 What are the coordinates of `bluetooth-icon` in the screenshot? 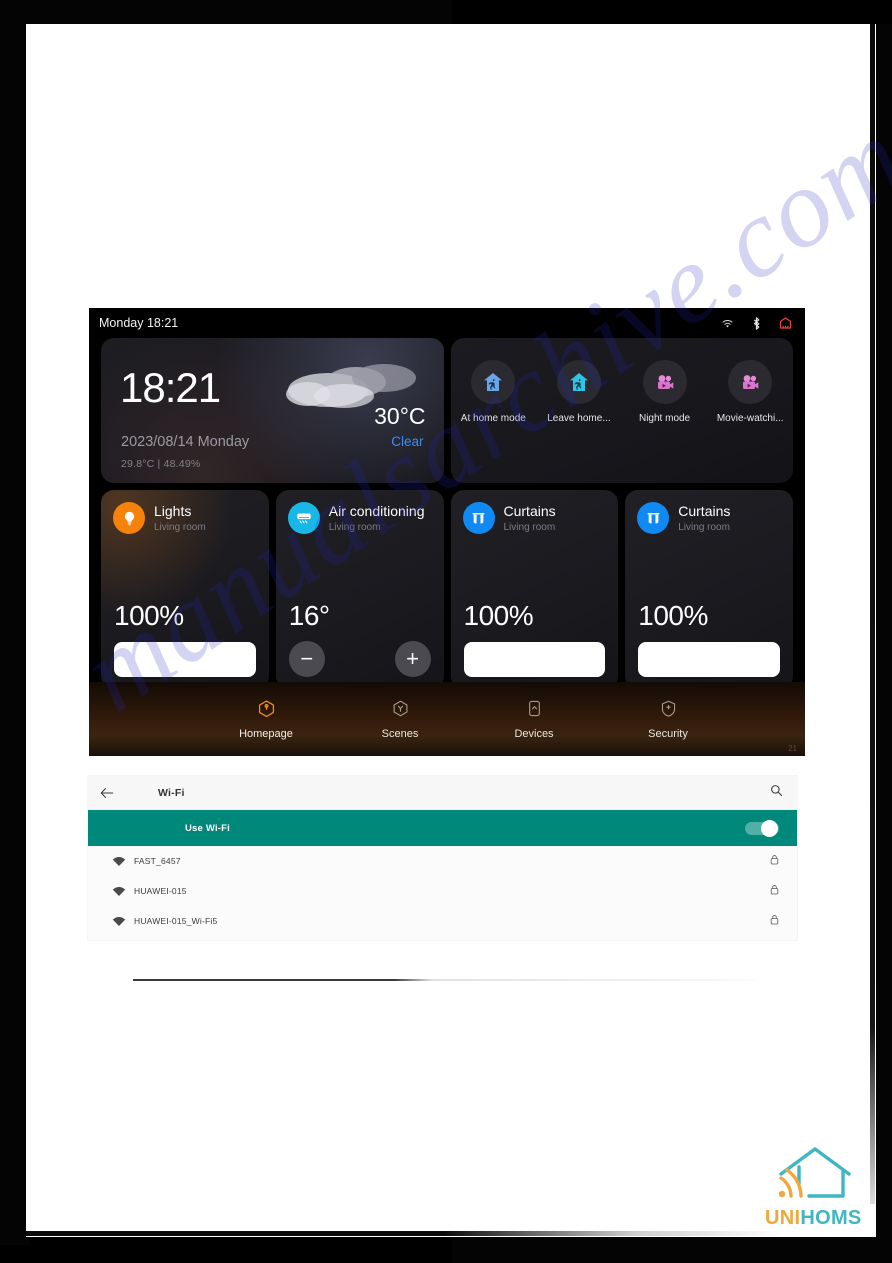 It's located at (756, 323).